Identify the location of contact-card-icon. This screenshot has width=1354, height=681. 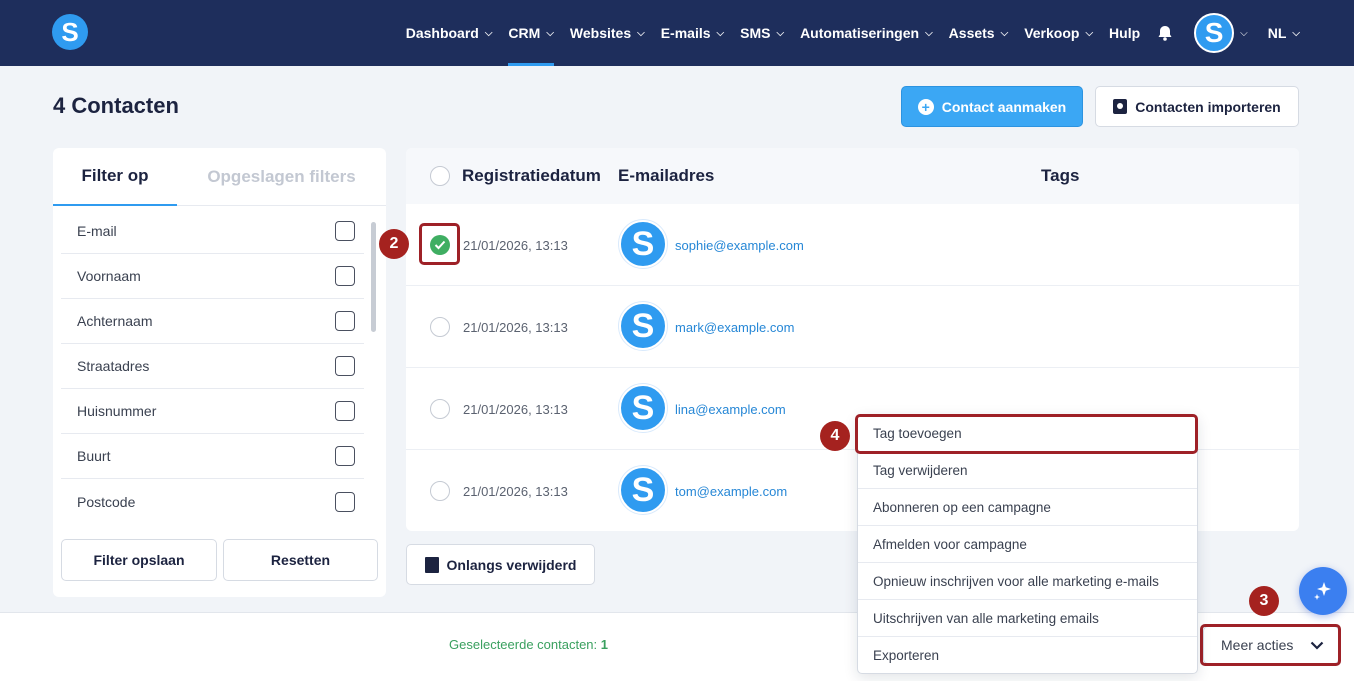
(1120, 106).